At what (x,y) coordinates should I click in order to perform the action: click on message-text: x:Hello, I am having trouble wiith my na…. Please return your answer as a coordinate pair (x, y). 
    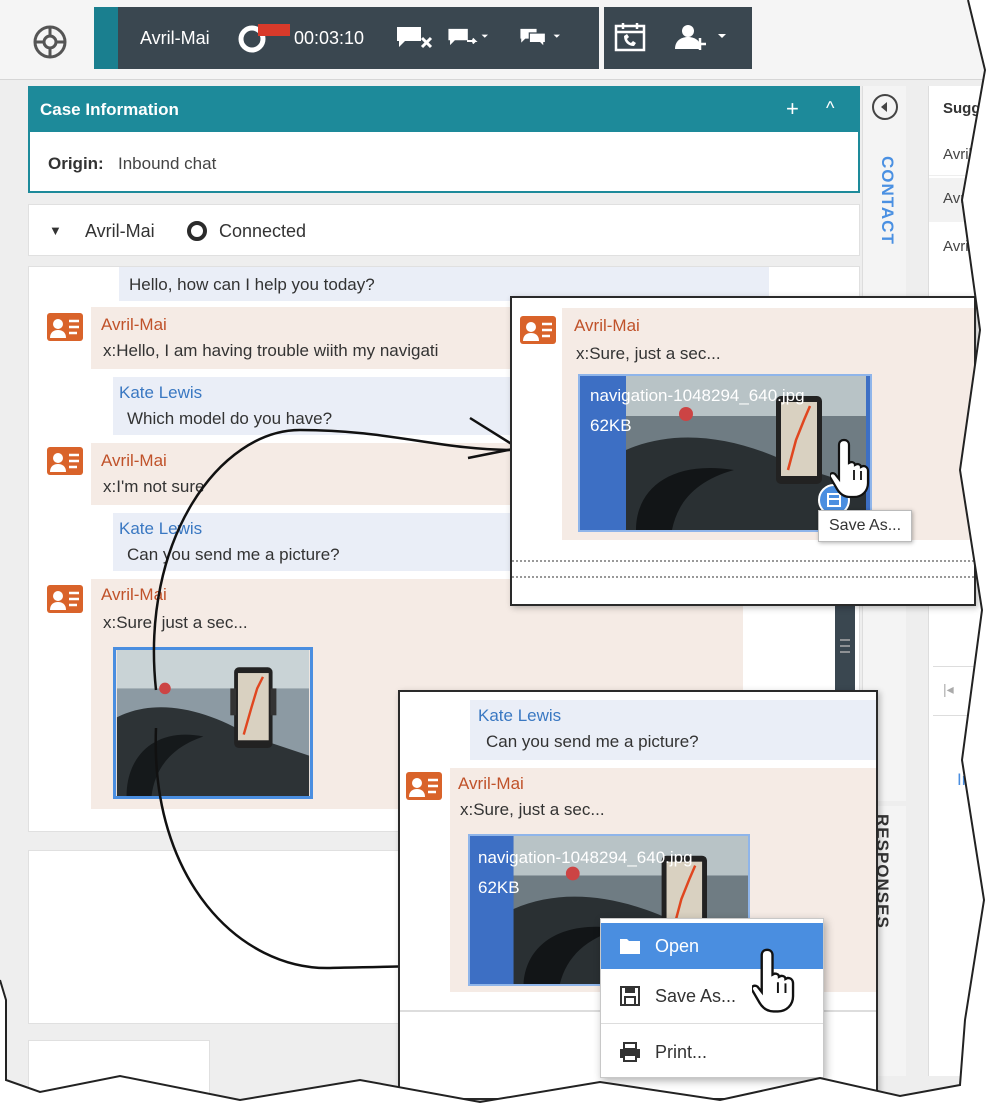
    Looking at the image, I should click on (271, 350).